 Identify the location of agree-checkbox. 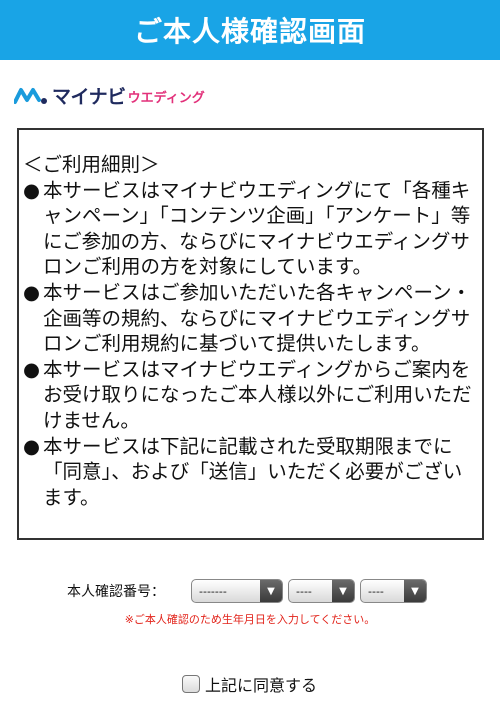
(191, 684).